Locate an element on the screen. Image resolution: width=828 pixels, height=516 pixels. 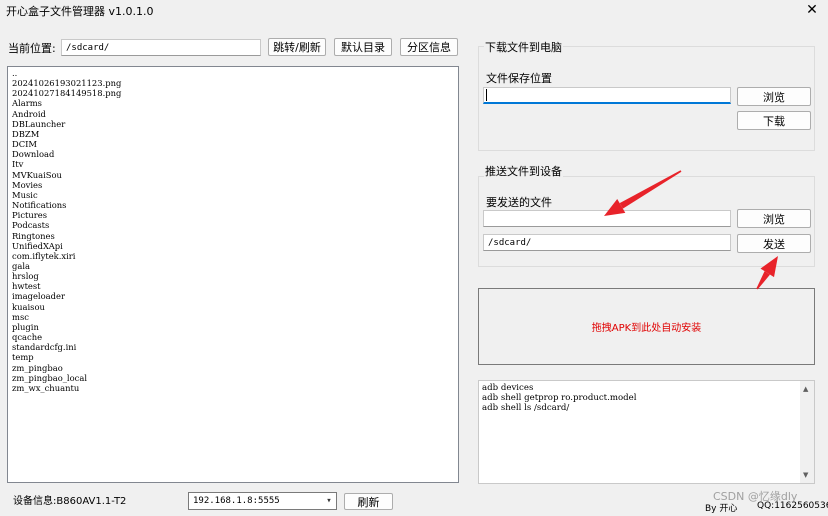
annotation-arrows is located at coordinates (691, 230).